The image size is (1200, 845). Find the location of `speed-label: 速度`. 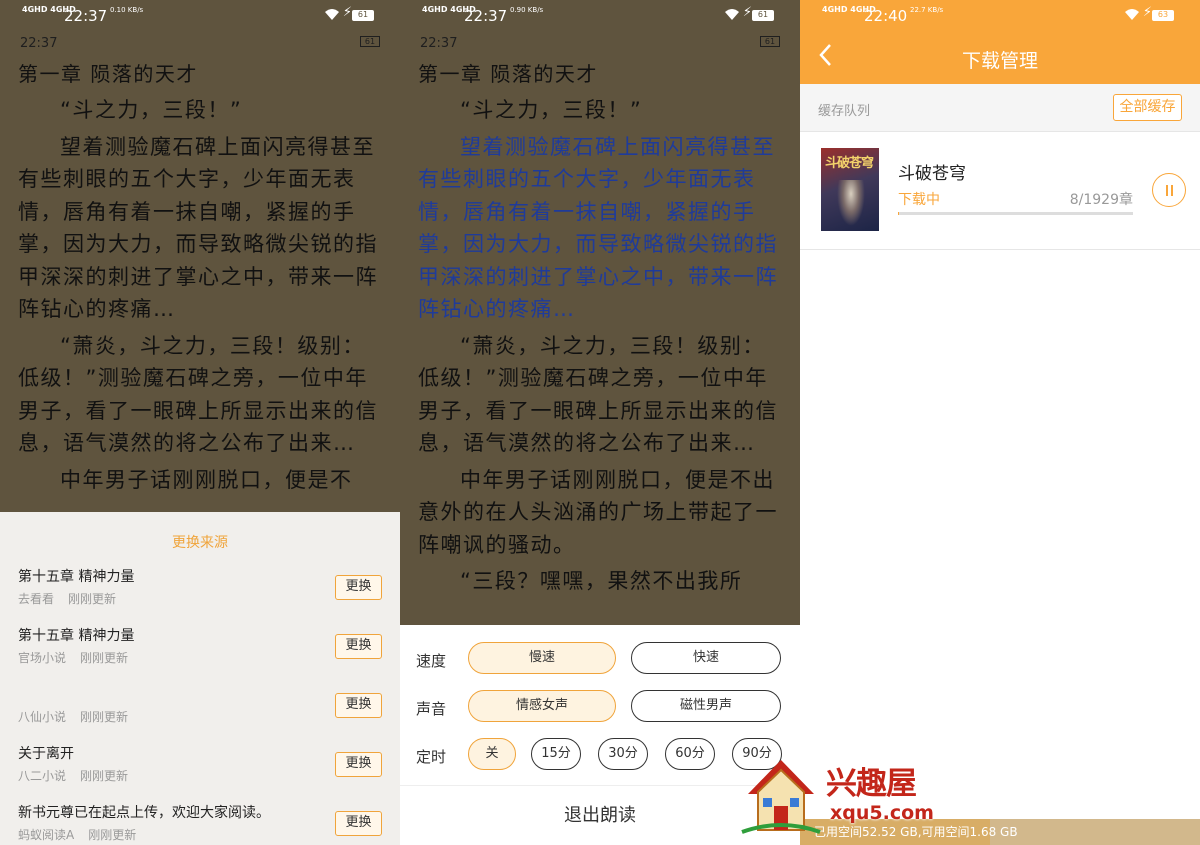

speed-label: 速度 is located at coordinates (431, 661).